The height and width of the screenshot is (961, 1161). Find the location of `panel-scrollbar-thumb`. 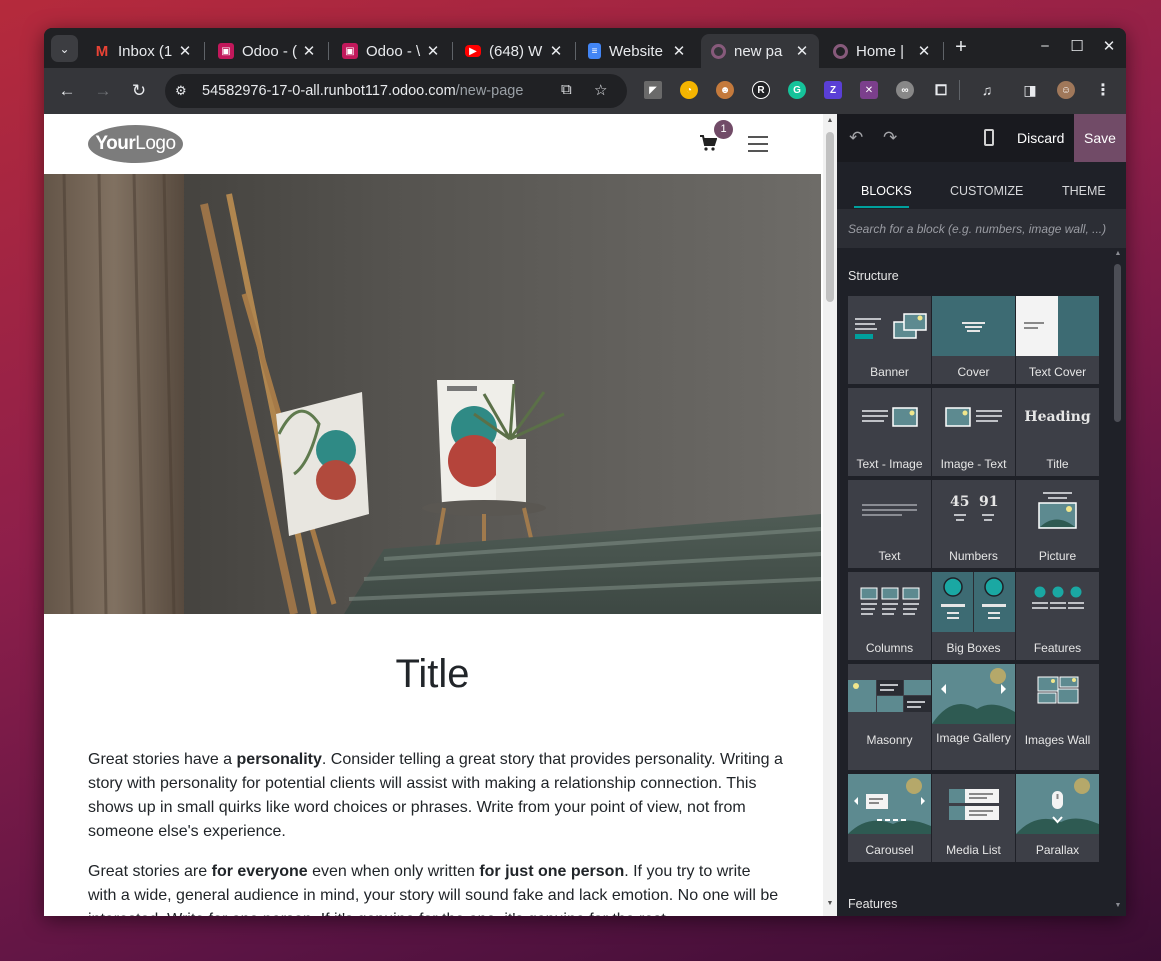

panel-scrollbar-thumb is located at coordinates (1117, 343).